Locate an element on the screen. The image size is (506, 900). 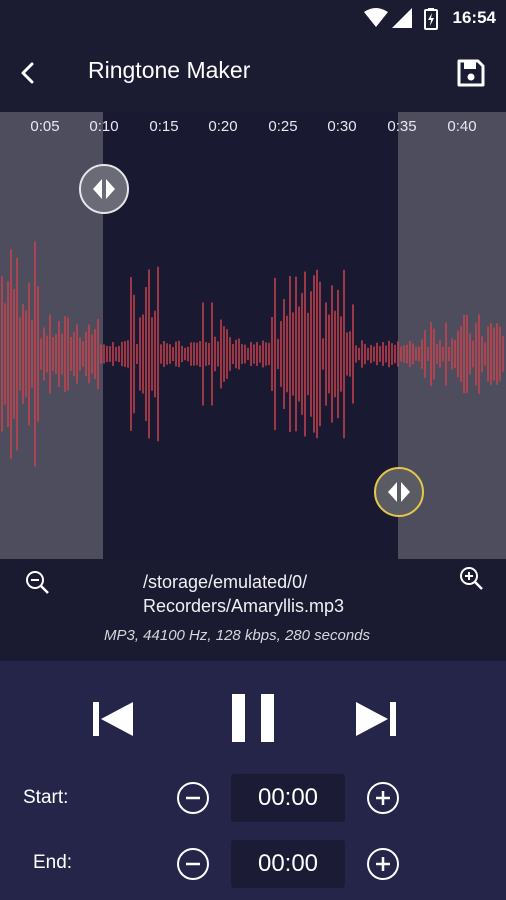
start-decrease-button is located at coordinates (193, 798).